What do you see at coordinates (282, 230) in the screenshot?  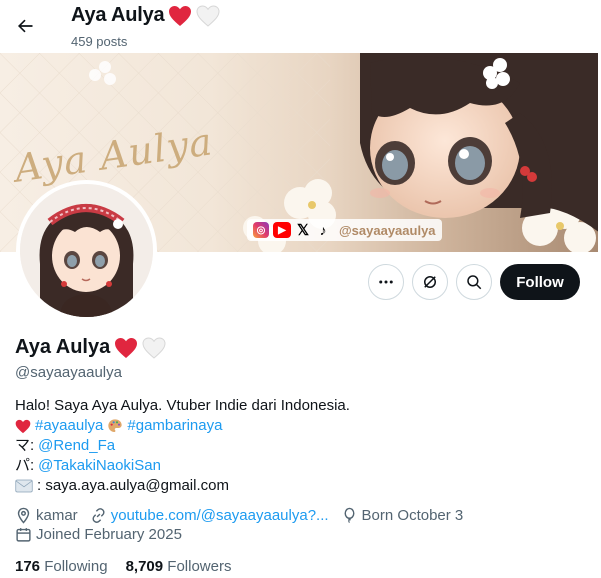 I see `youtube-icon: ▶` at bounding box center [282, 230].